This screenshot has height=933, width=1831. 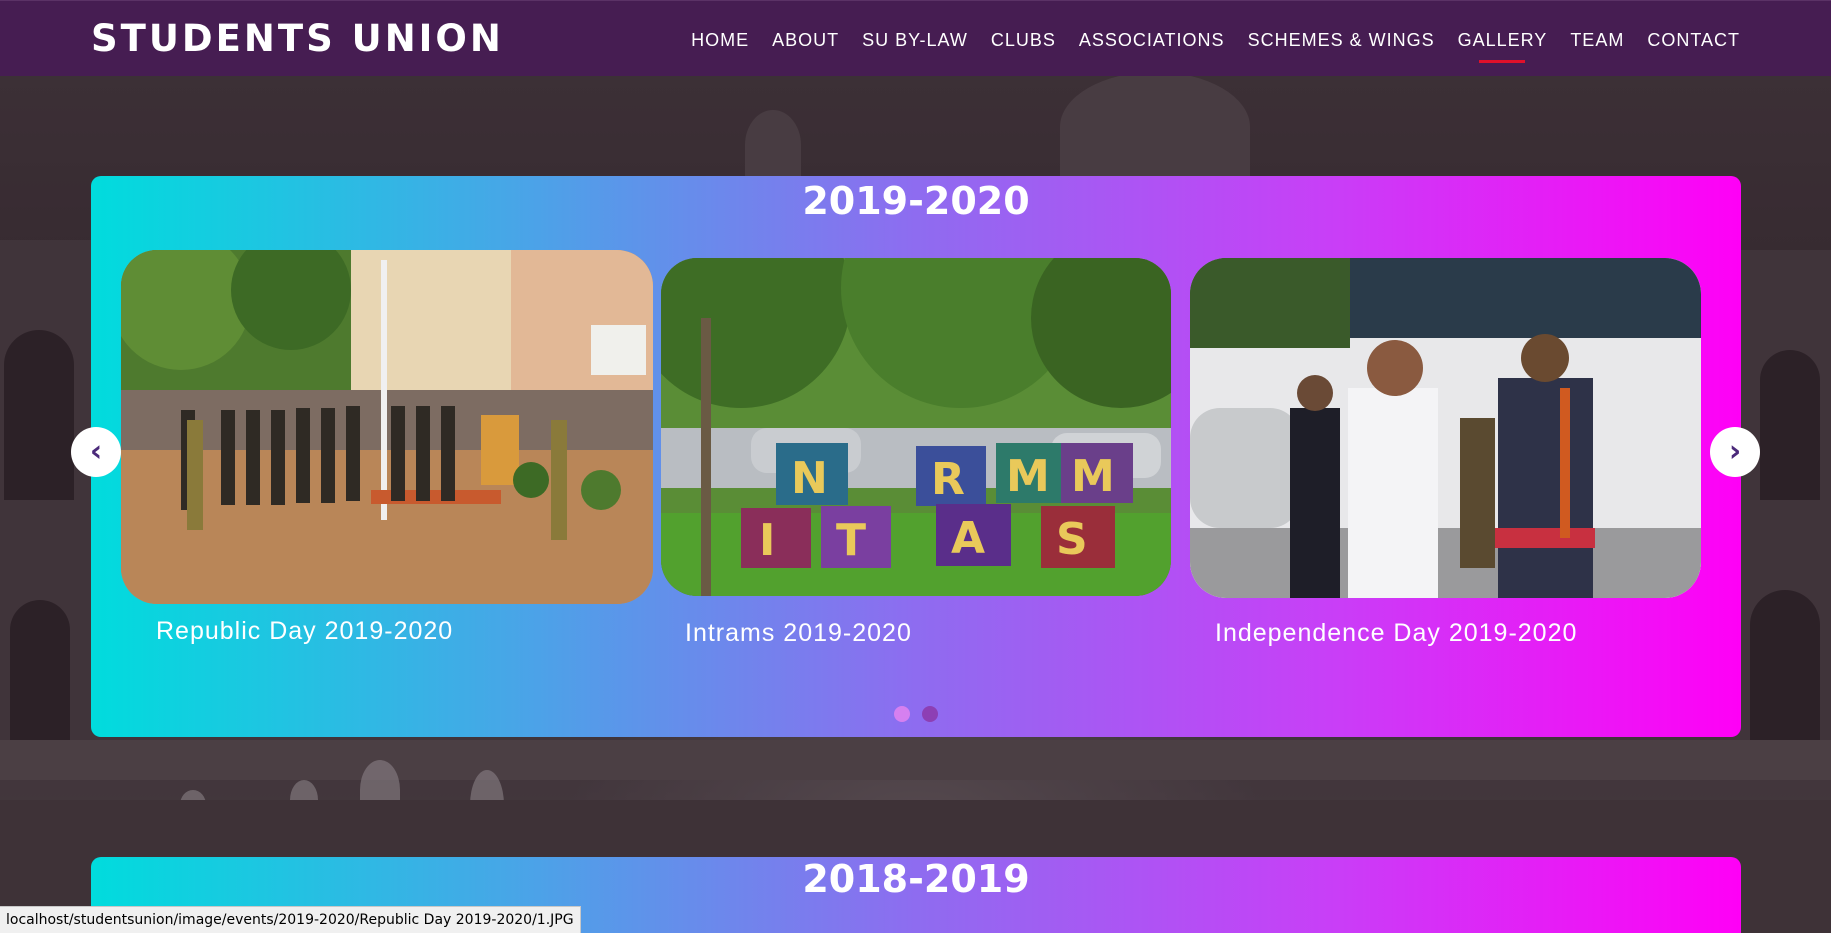 I want to click on handshake-graphic, so click(x=1445, y=428).